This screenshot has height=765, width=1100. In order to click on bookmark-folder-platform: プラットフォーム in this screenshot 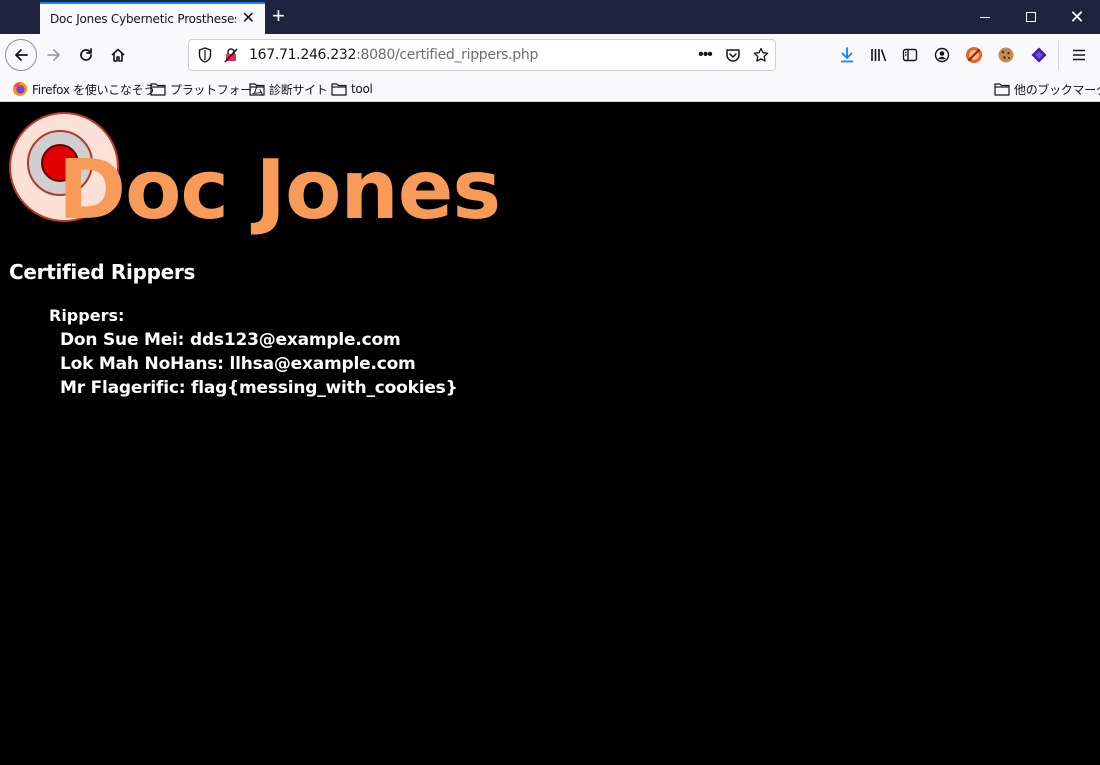, I will do `click(207, 89)`.